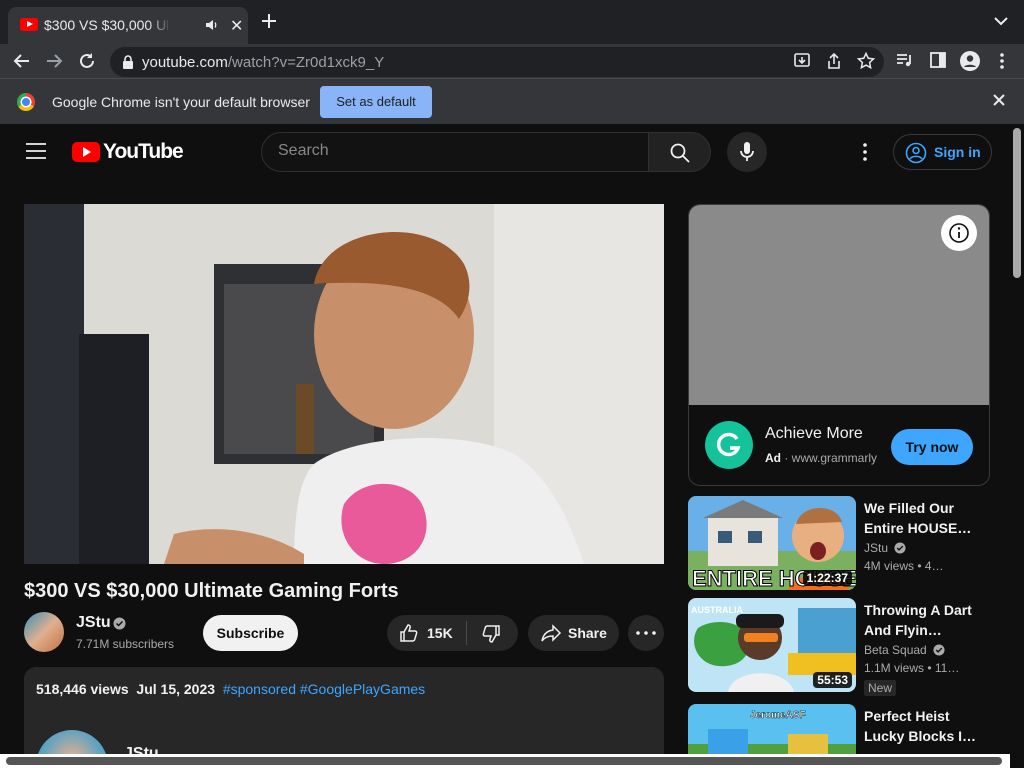 Image resolution: width=1024 pixels, height=768 pixels. I want to click on back-arrow-icon, so click(22, 61).